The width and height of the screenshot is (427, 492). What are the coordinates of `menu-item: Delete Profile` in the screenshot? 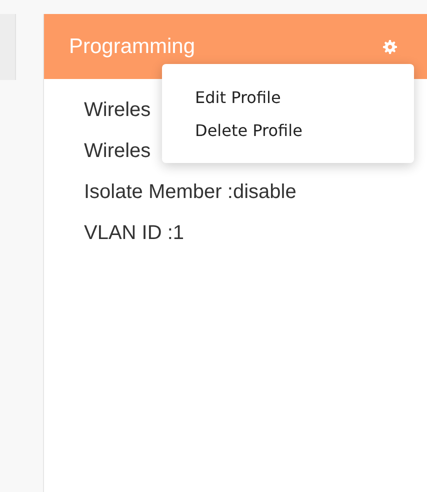 It's located at (248, 130).